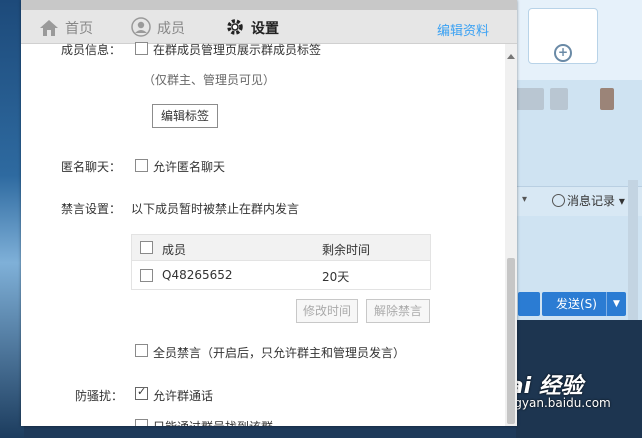 The width and height of the screenshot is (642, 438). I want to click on anti-harassment-label: 防骚扰：, so click(99, 396).